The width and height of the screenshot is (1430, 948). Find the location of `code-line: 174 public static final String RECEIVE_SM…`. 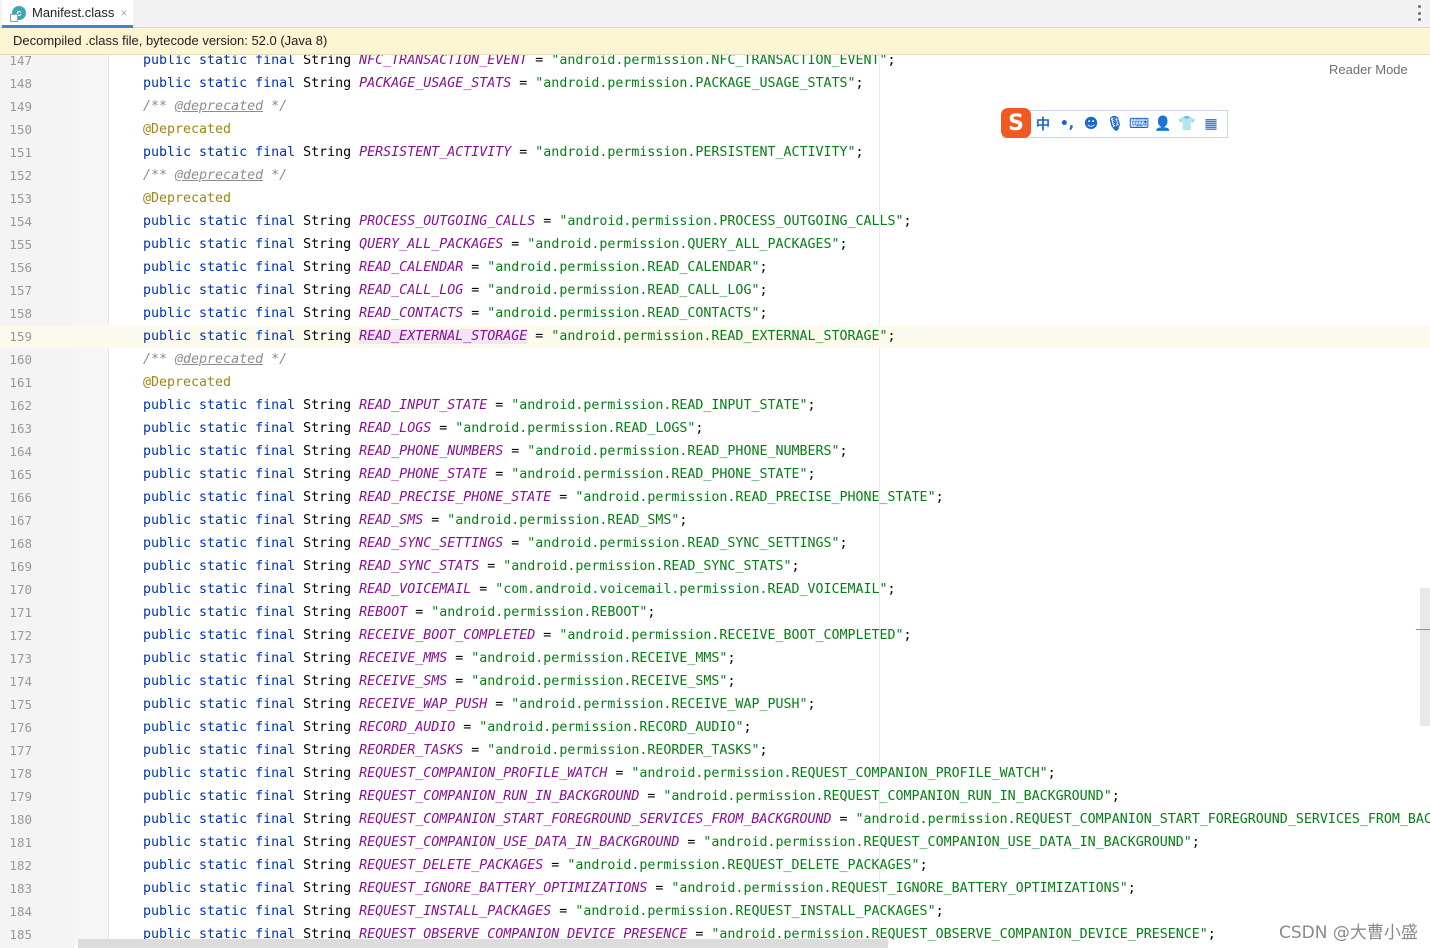

code-line: 174 public static final String RECEIVE_SM… is located at coordinates (715, 681).